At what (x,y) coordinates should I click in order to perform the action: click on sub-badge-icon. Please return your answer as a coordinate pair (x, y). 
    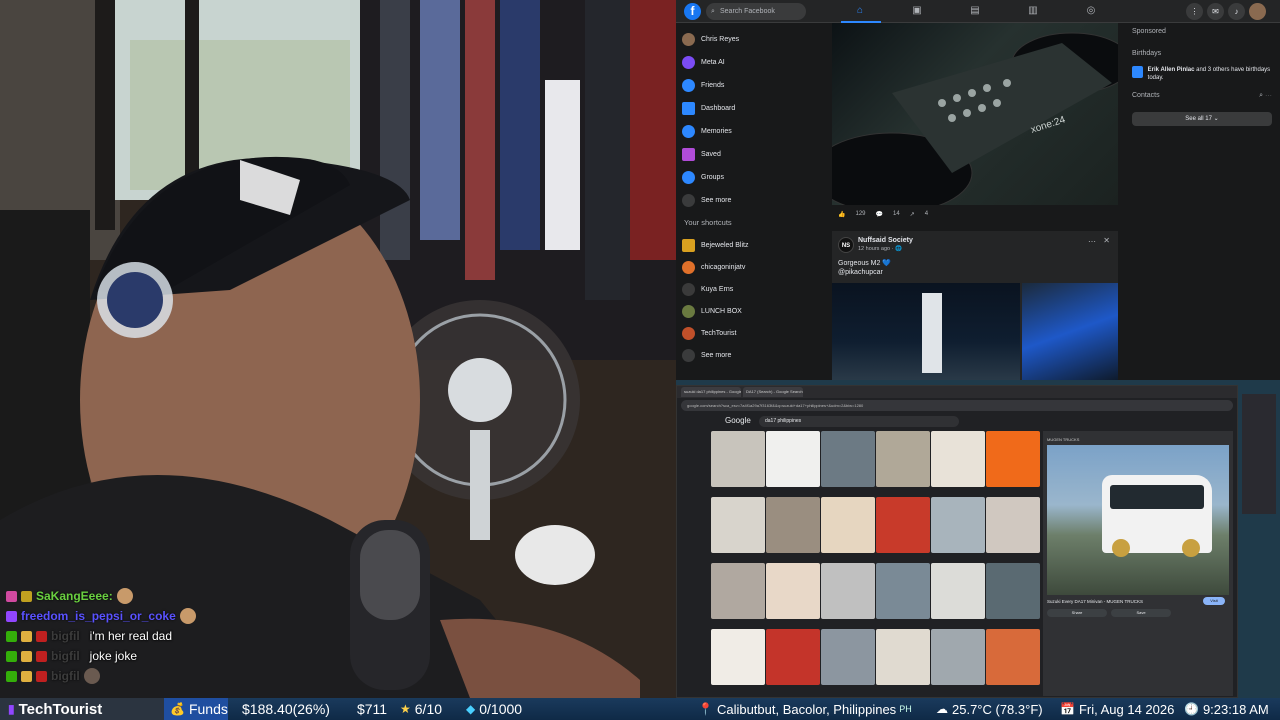
    Looking at the image, I should click on (26, 596).